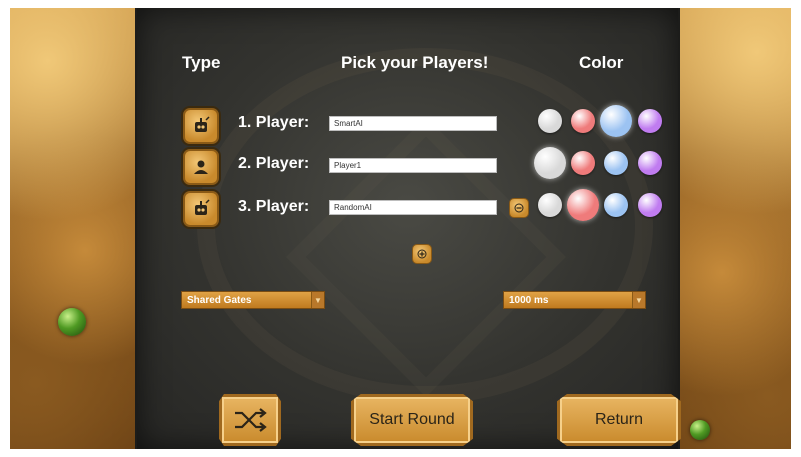 The width and height of the screenshot is (801, 457). What do you see at coordinates (700, 430) in the screenshot?
I see `green-gem-right` at bounding box center [700, 430].